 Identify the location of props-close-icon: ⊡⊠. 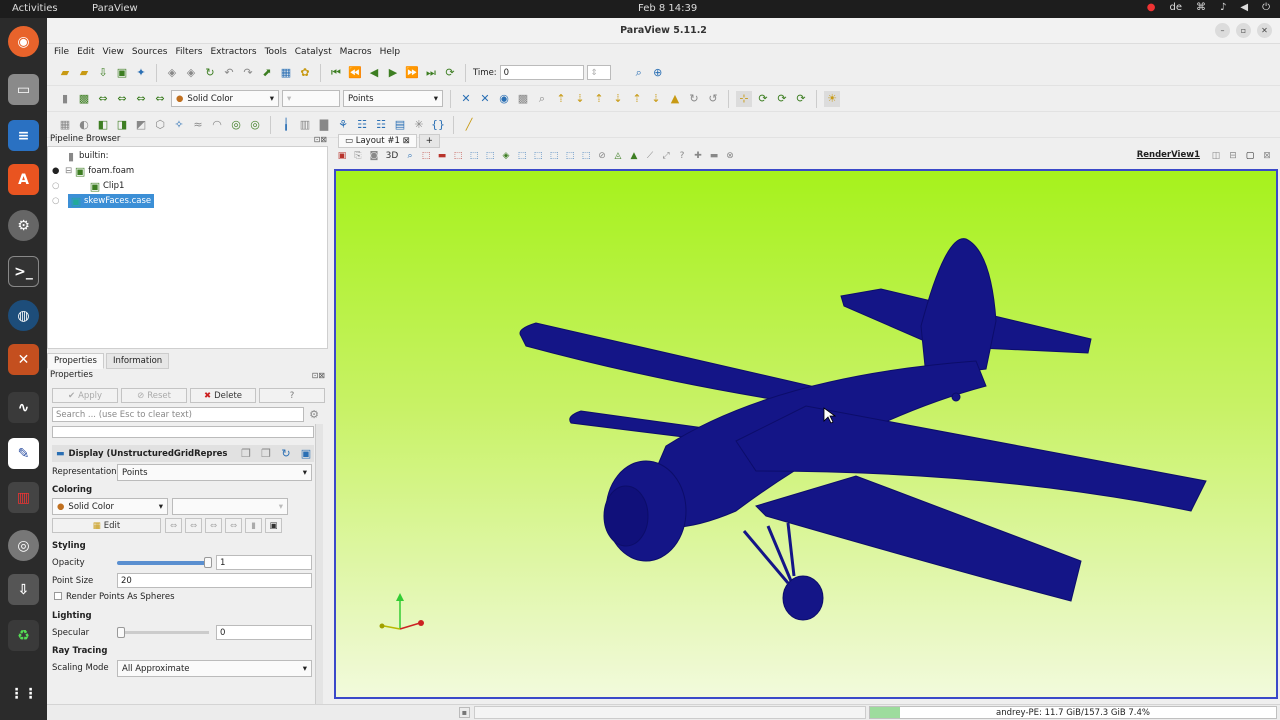
(318, 375).